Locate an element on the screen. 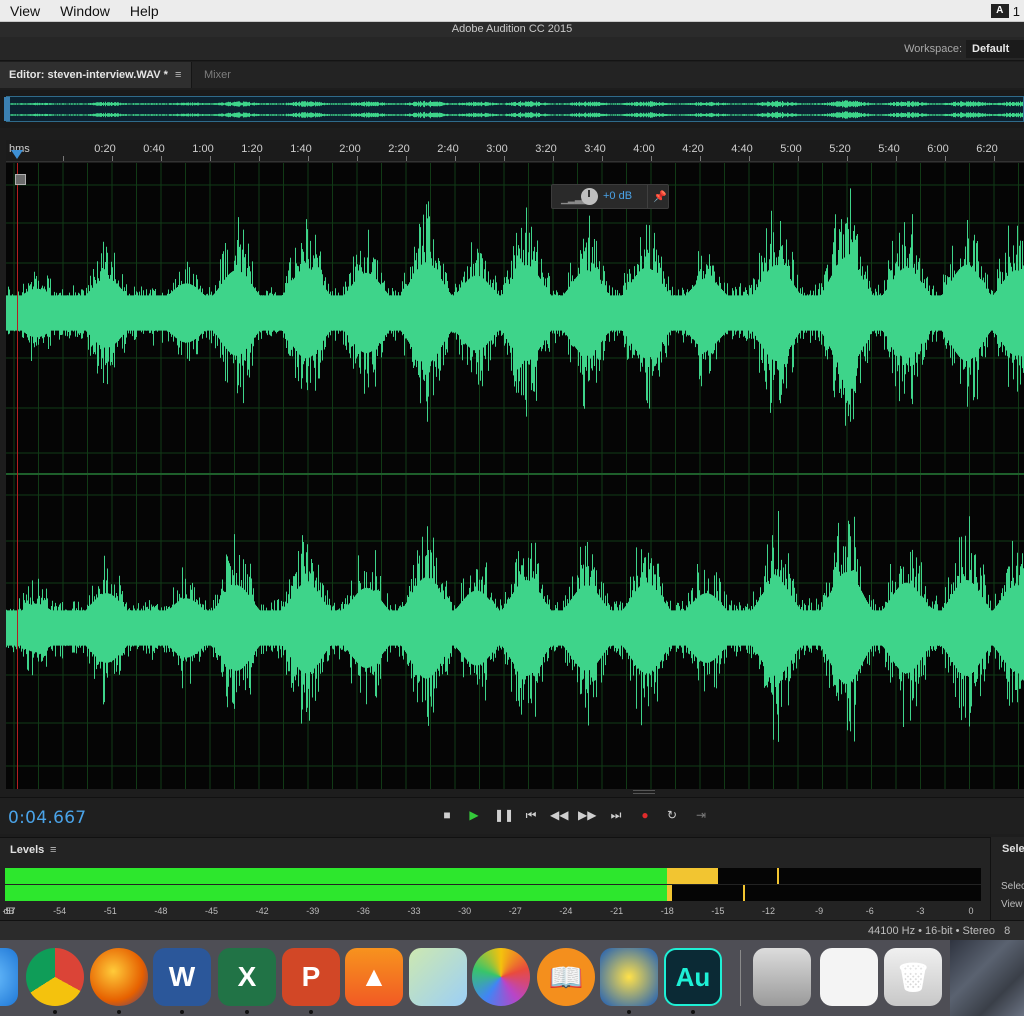  macos-menubar: View Window Help A 1 is located at coordinates (512, 11).